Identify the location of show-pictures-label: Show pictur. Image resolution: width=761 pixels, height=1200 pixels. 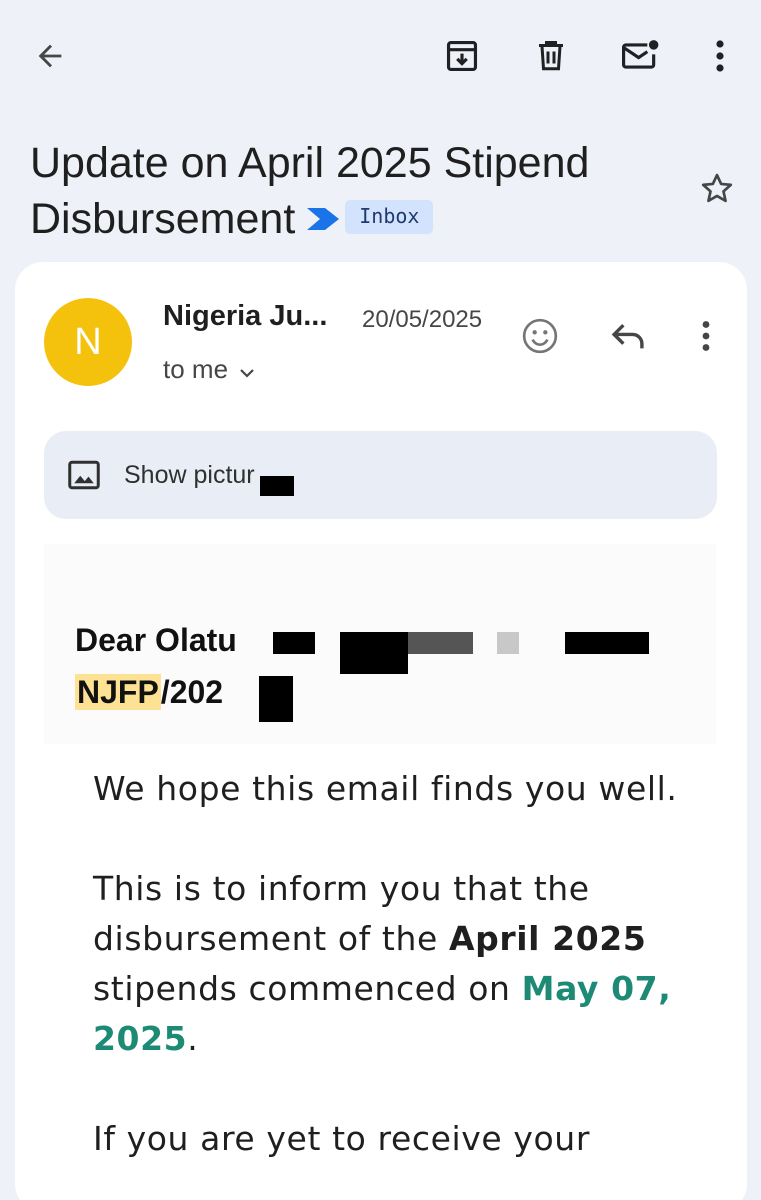
(189, 475).